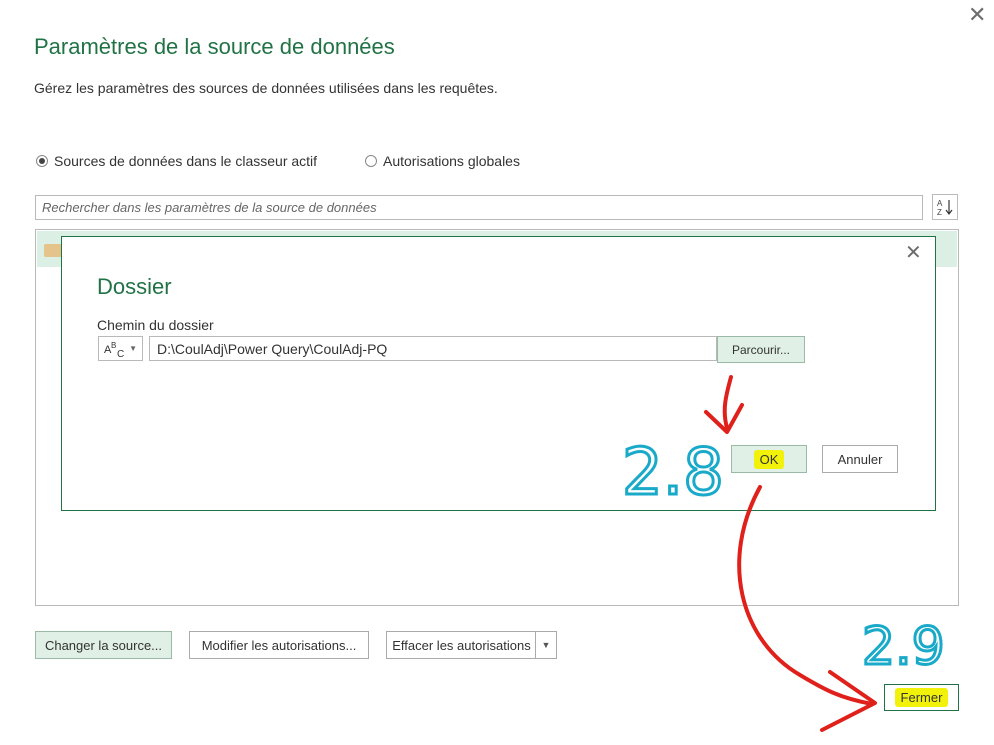  What do you see at coordinates (479, 207) in the screenshot?
I see `search-input` at bounding box center [479, 207].